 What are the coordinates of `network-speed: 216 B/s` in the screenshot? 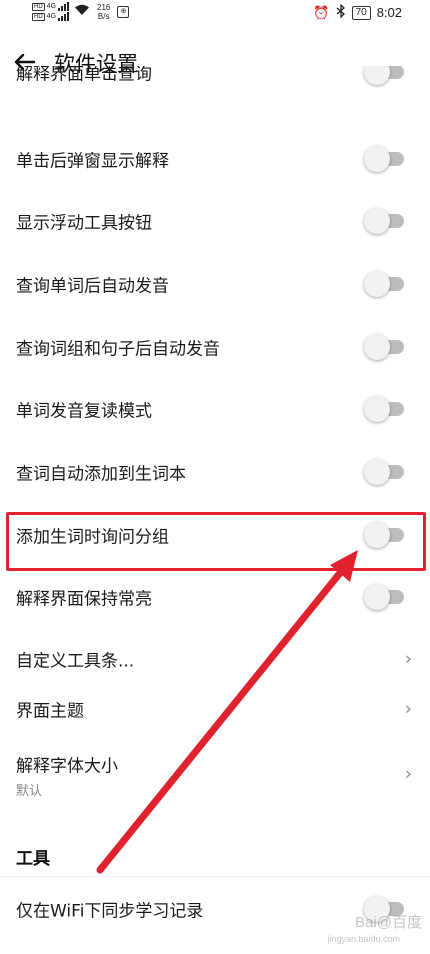 It's located at (103, 12).